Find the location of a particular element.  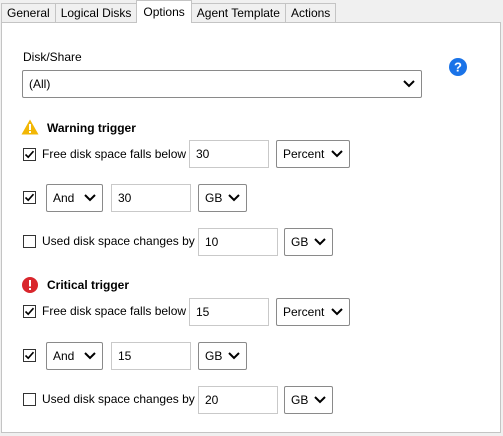

critical-used-space-label: Used disk space changes by is located at coordinates (118, 399).